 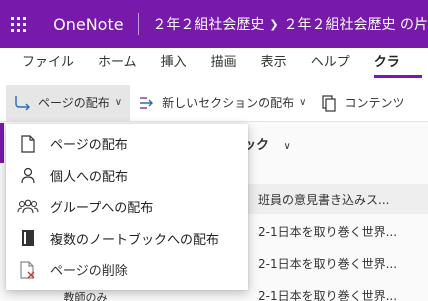 What do you see at coordinates (89, 272) in the screenshot?
I see `menu-item-label: ページの削除` at bounding box center [89, 272].